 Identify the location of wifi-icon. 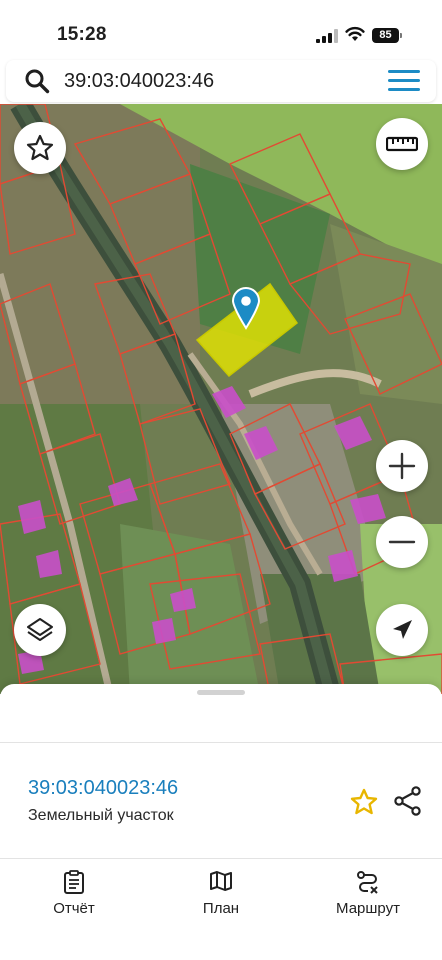
(355, 33).